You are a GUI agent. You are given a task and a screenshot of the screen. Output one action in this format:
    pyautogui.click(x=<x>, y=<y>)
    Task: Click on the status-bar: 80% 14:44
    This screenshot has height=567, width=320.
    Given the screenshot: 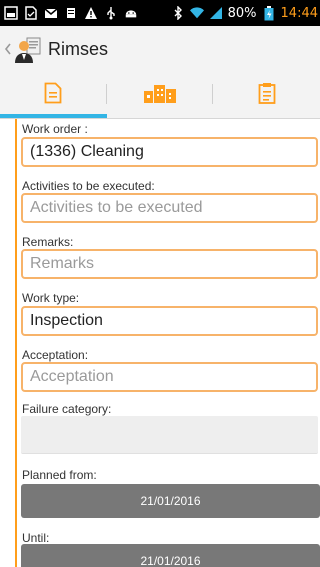 What is the action you would take?
    pyautogui.click(x=160, y=13)
    